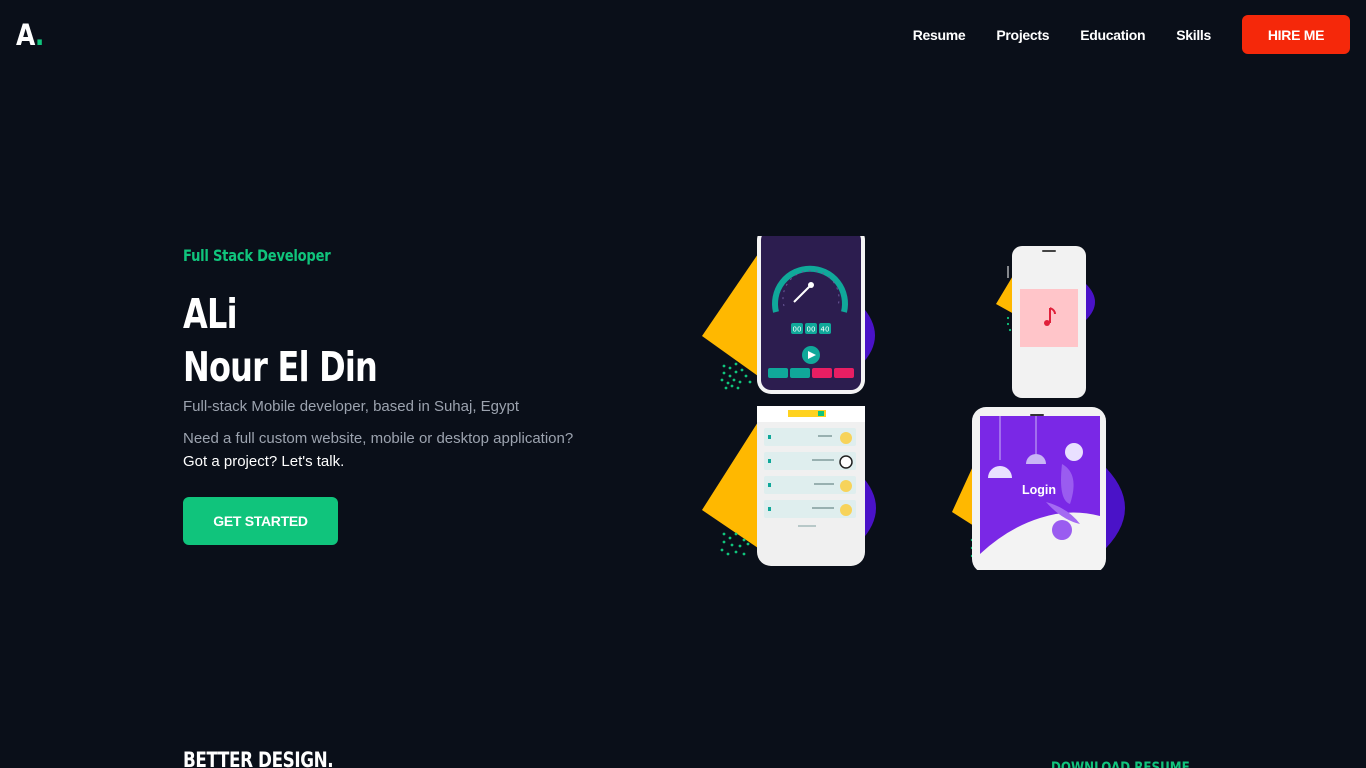 Image resolution: width=1366 pixels, height=768 pixels. I want to click on site-logo: A., so click(30, 35).